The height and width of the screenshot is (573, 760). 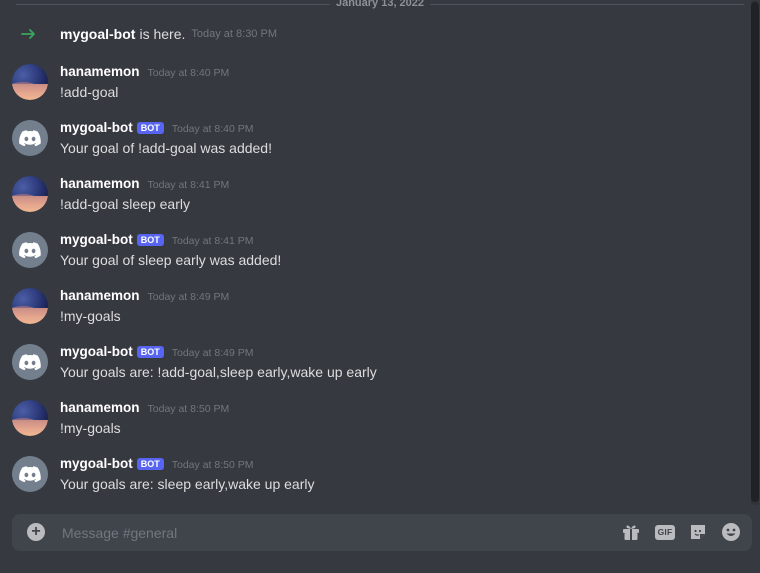 I want to click on gift-icon, so click(x=631, y=532).